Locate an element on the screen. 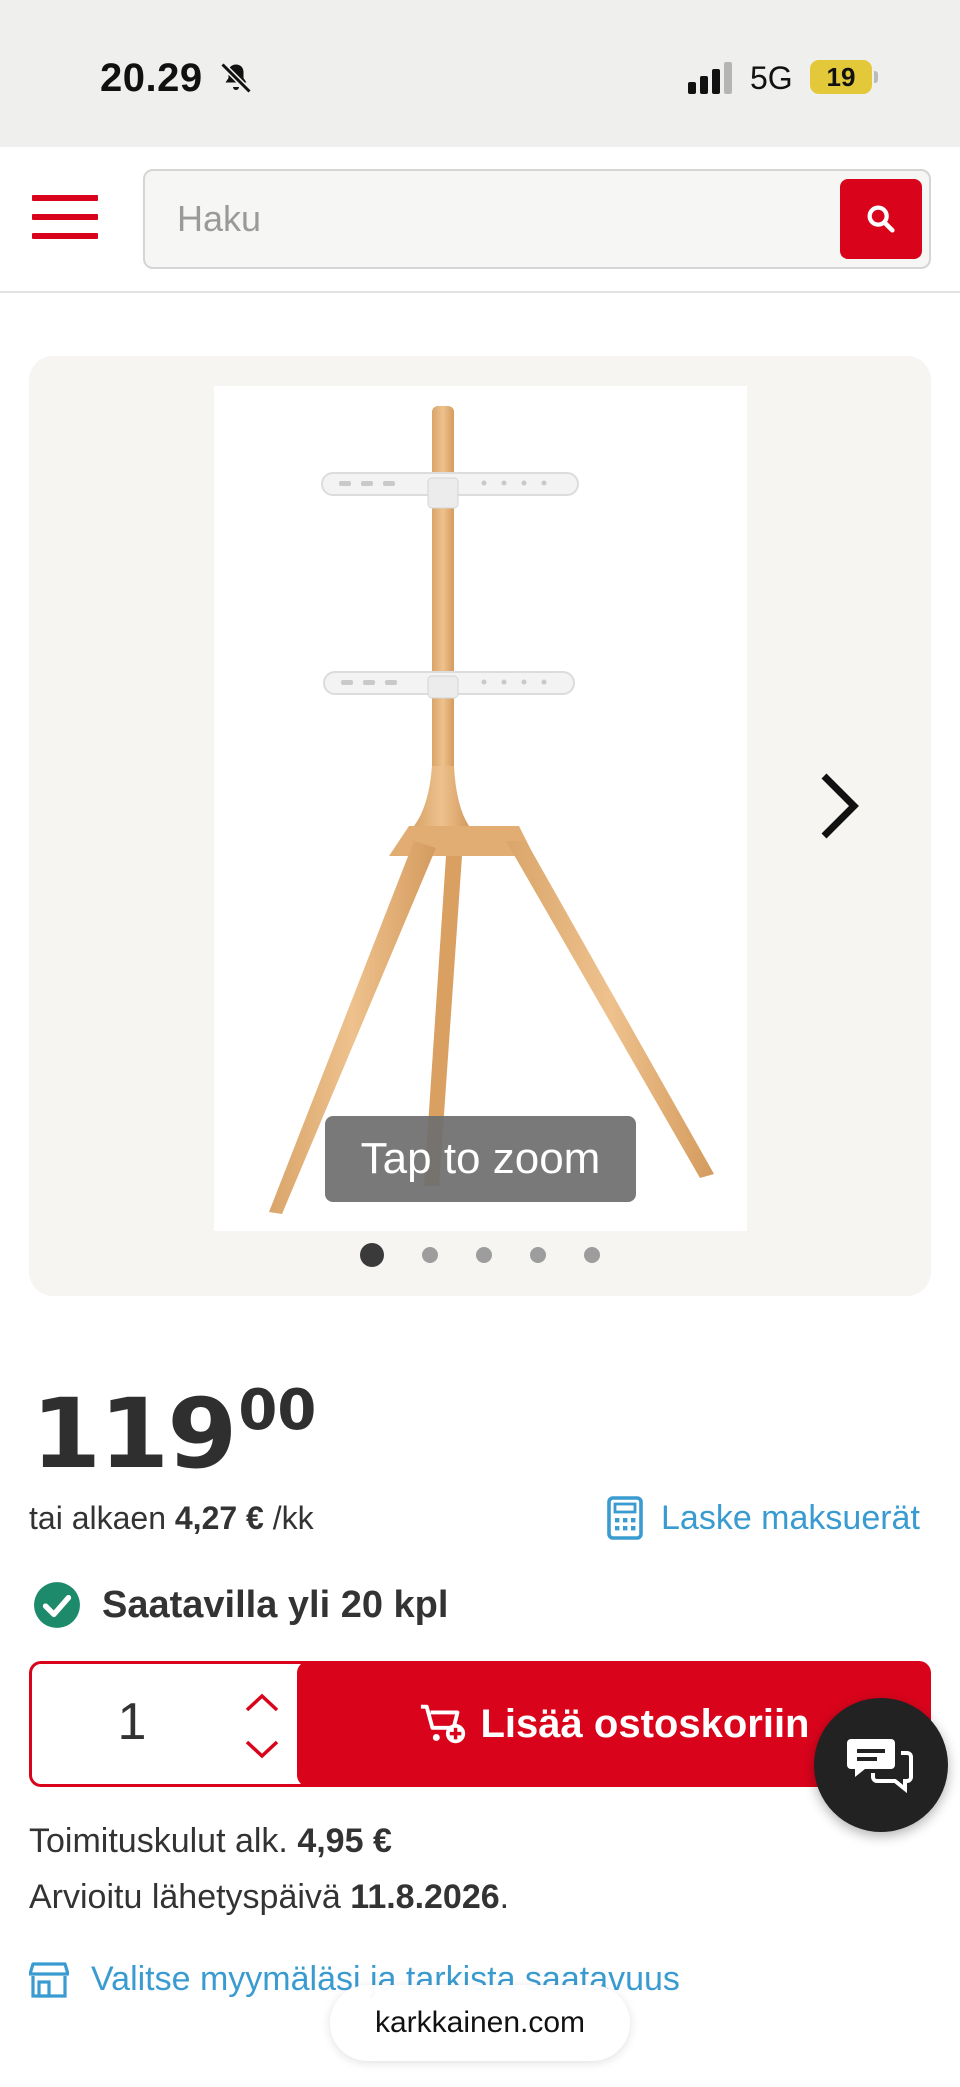  calculator-icon is located at coordinates (625, 1518).